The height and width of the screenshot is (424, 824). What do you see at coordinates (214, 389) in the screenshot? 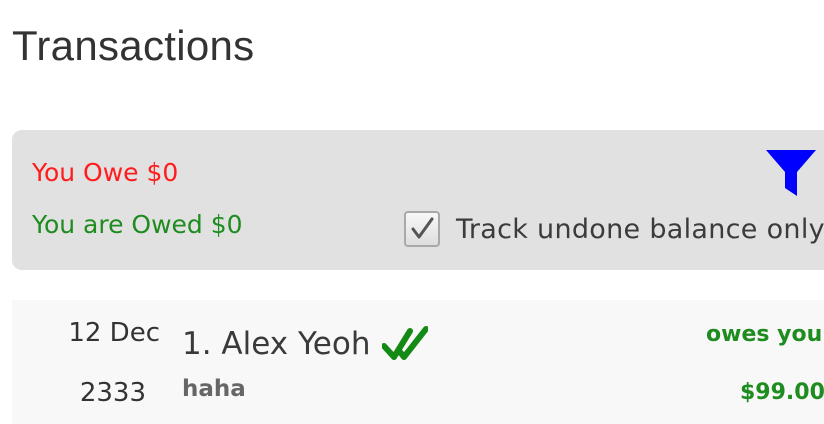
I see `transaction-note: haha` at bounding box center [214, 389].